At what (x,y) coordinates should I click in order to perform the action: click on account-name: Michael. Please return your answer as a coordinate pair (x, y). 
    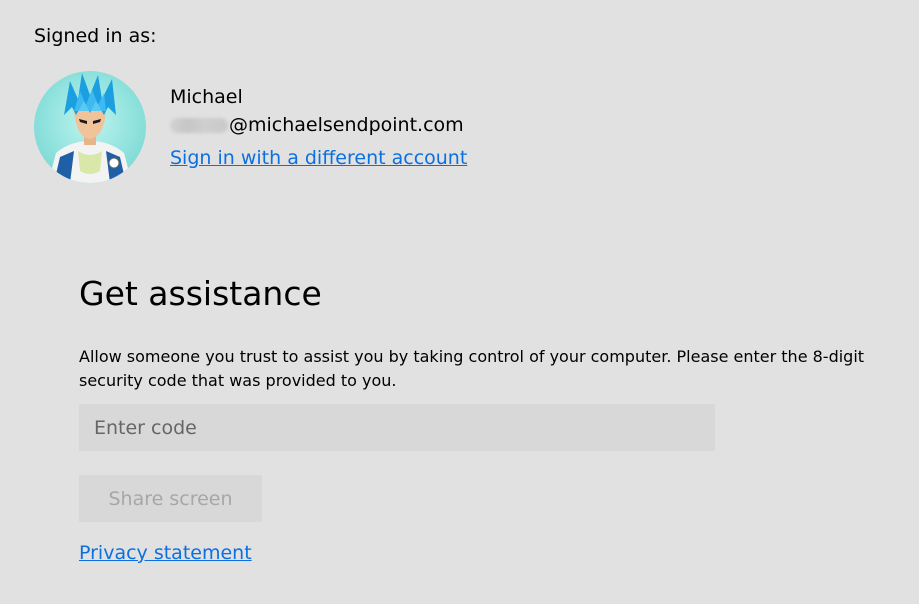
    Looking at the image, I should click on (206, 97).